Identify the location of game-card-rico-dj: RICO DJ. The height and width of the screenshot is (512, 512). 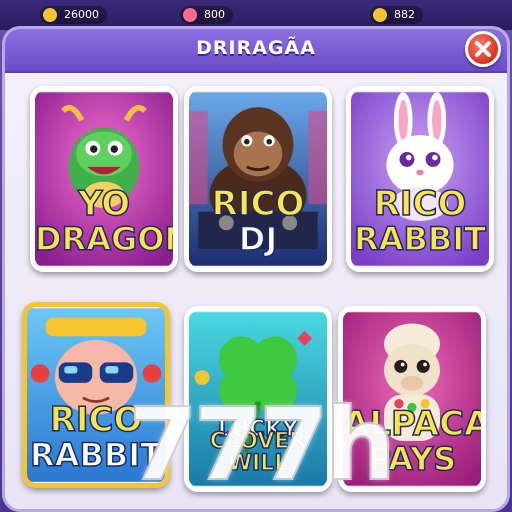
(258, 179).